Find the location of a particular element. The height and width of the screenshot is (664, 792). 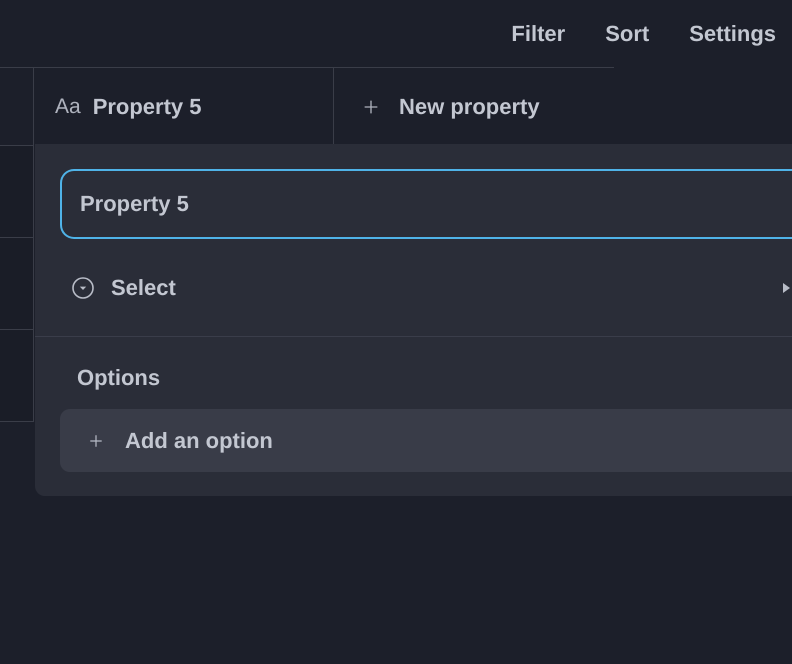

property-name-field: Property 5 is located at coordinates (426, 204).